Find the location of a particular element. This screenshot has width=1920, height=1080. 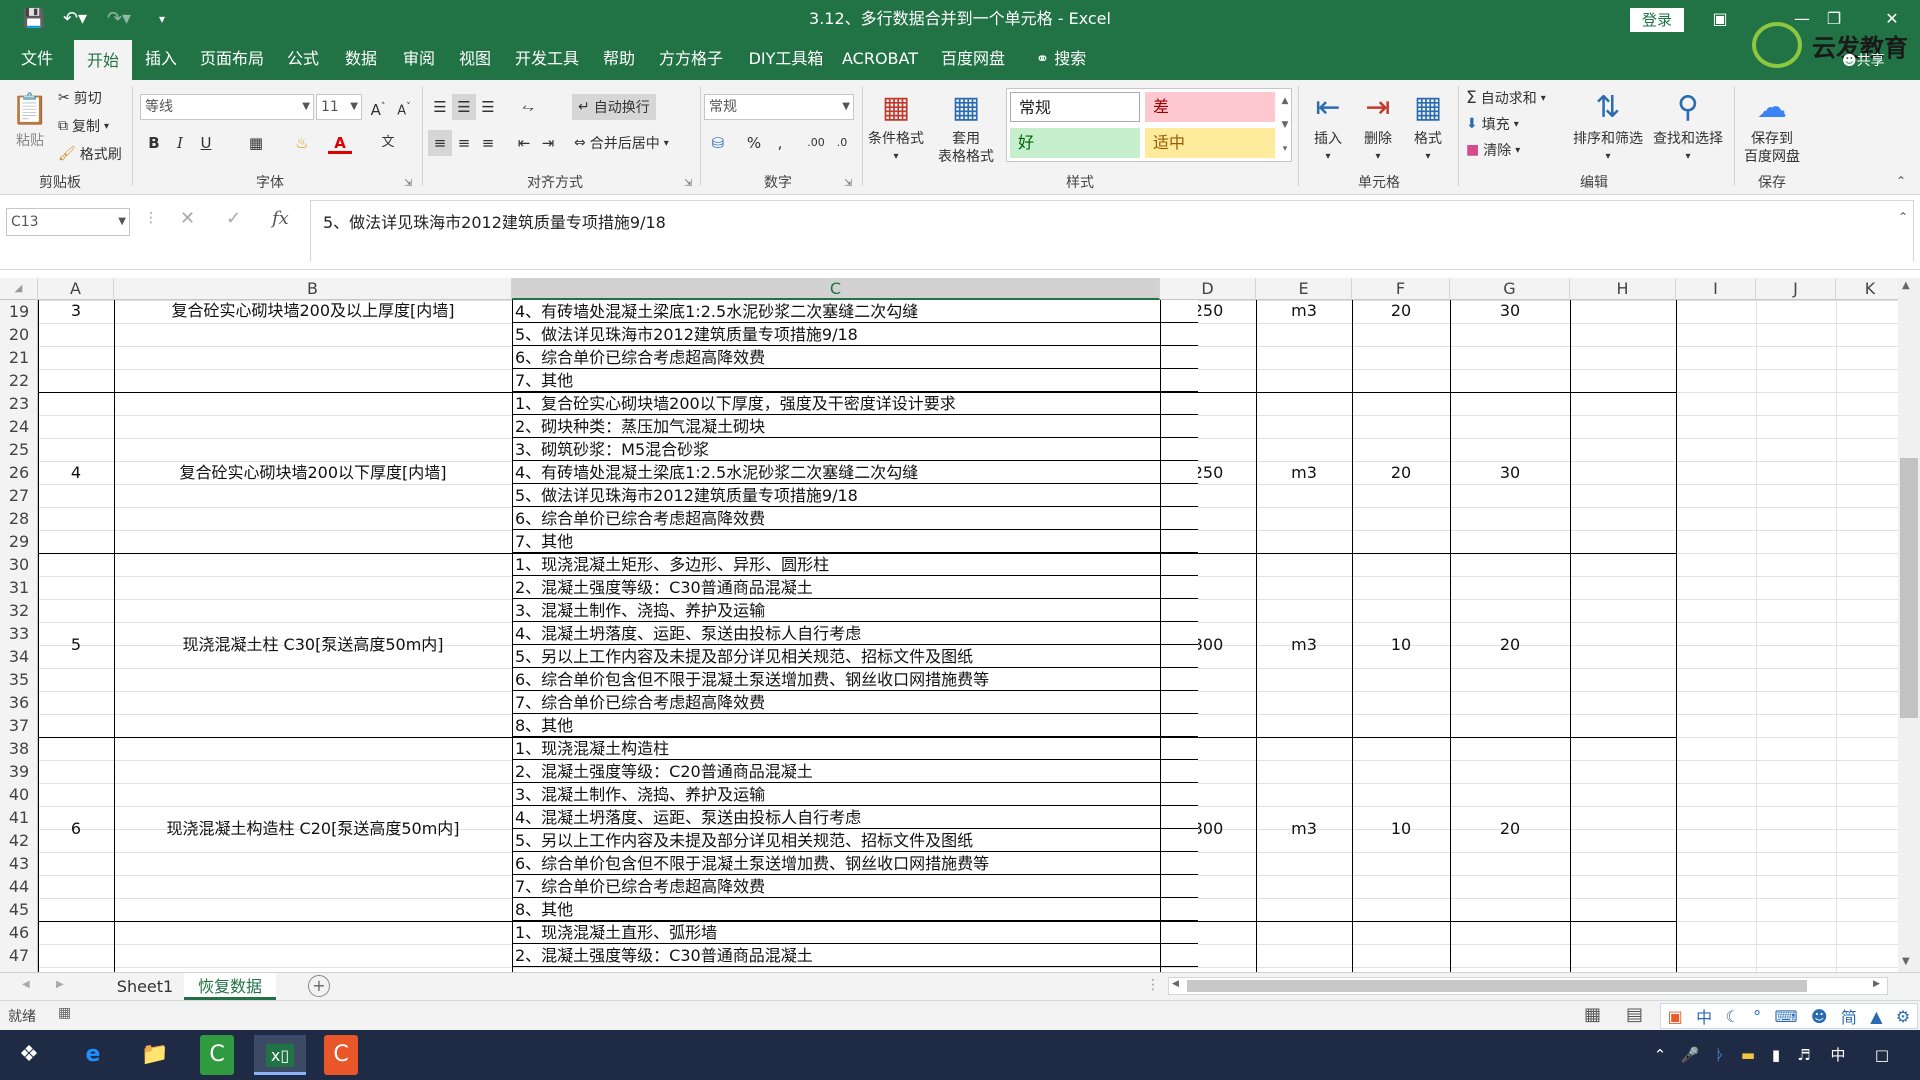

row-header: 41 is located at coordinates (19, 817).